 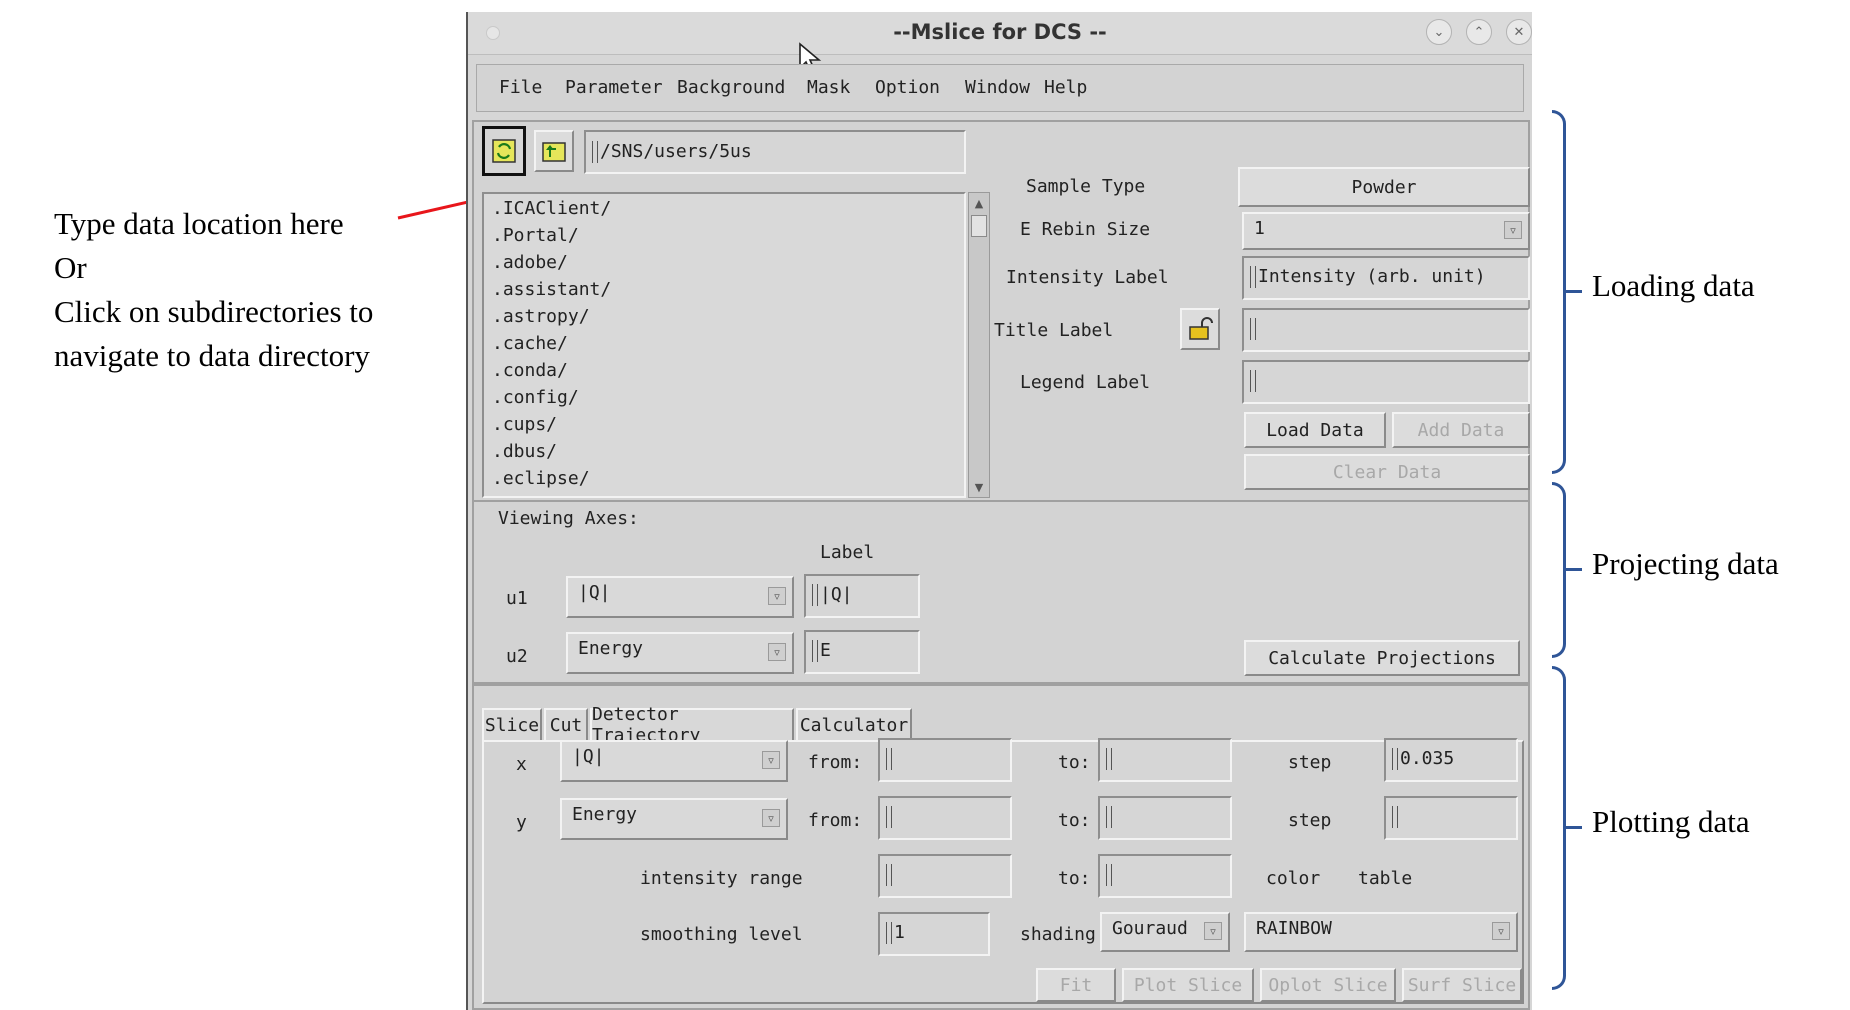 I want to click on u2-label-input: E, so click(x=862, y=652).